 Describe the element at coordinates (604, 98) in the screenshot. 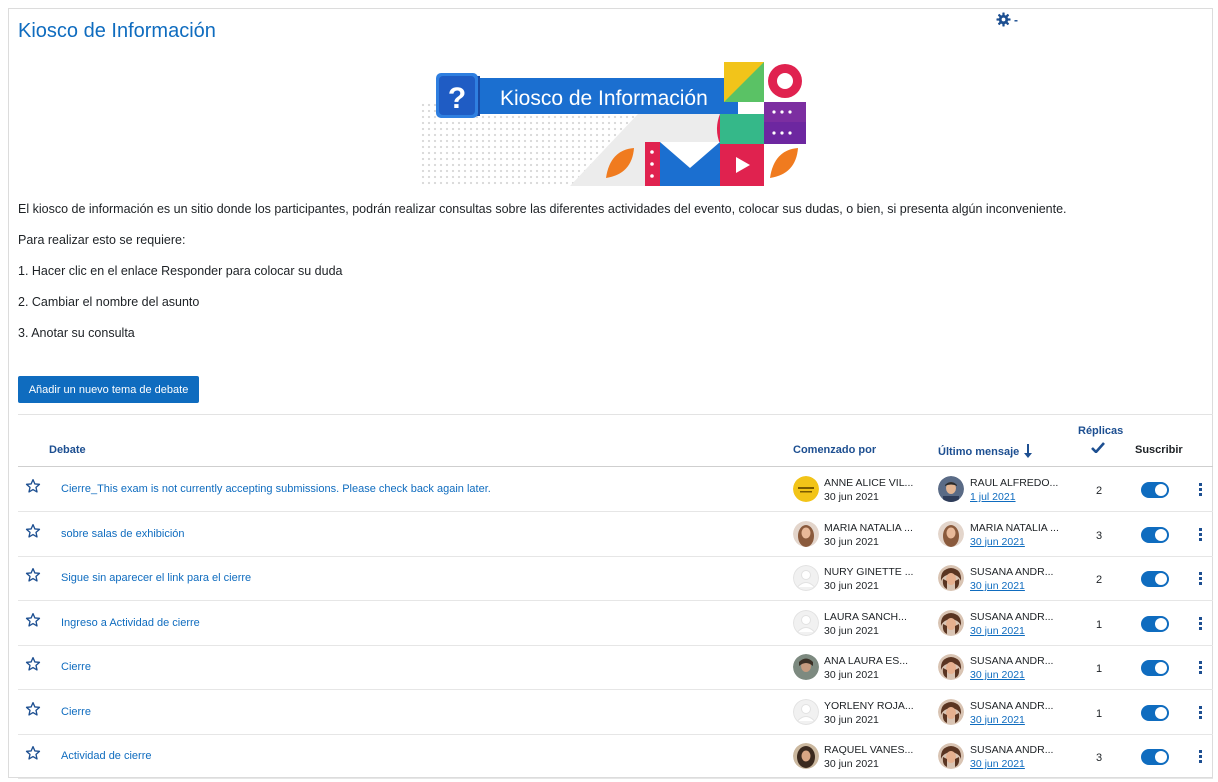

I see `banner-title: Kiosco de Información` at that location.